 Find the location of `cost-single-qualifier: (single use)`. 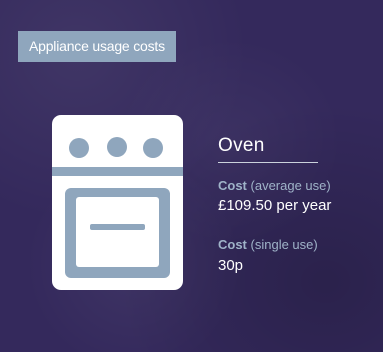

cost-single-qualifier: (single use) is located at coordinates (284, 244).